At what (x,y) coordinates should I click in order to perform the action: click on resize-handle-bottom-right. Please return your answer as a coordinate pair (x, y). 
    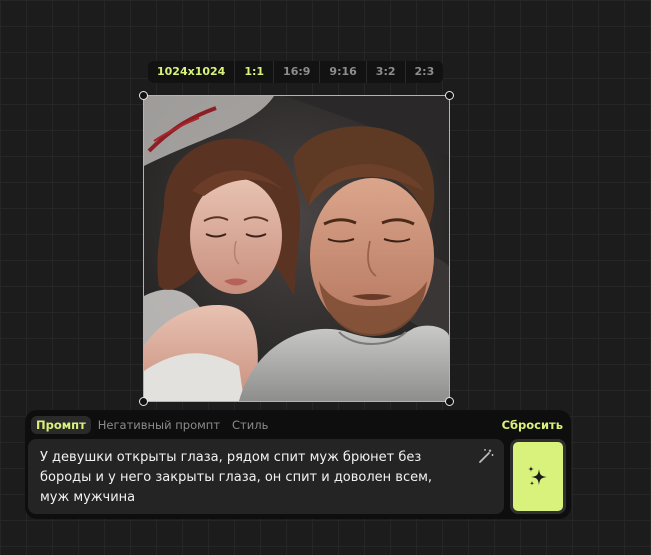
    Looking at the image, I should click on (449, 401).